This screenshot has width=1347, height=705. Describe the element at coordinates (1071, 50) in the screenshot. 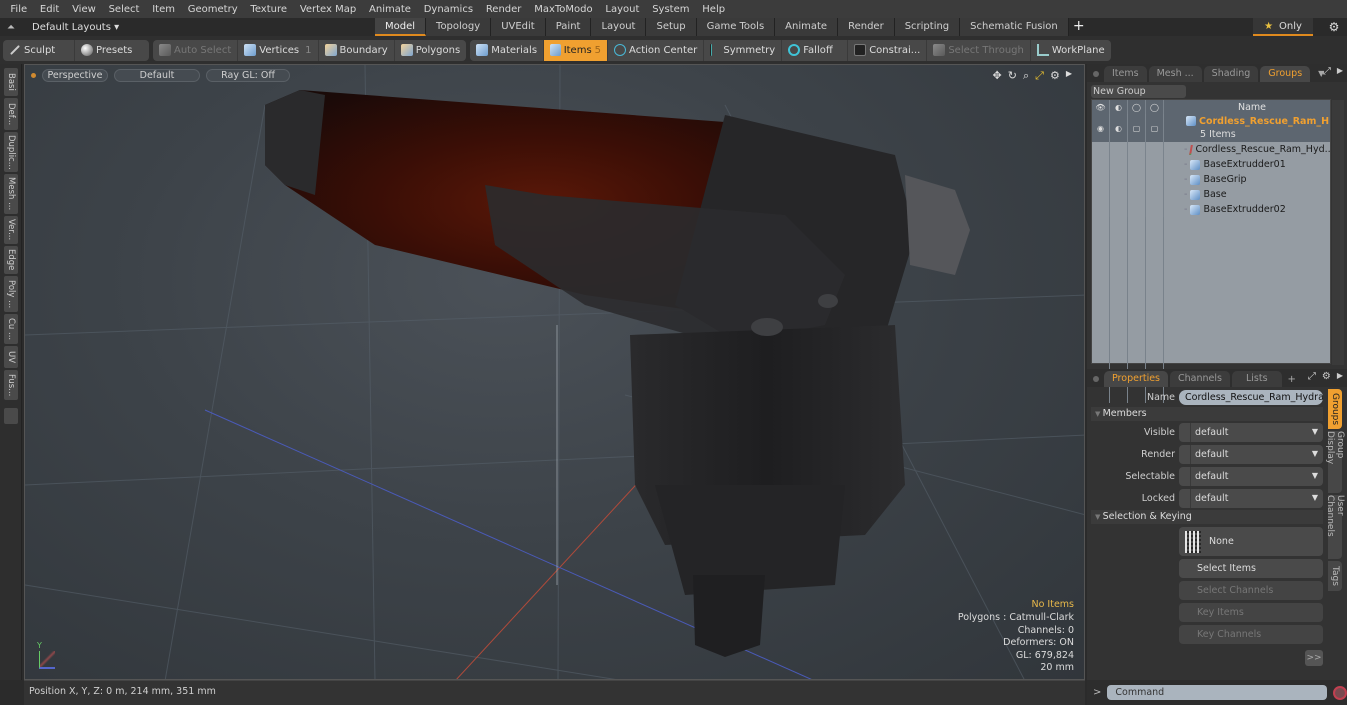

I see `workplane-button: WorkPlane` at that location.